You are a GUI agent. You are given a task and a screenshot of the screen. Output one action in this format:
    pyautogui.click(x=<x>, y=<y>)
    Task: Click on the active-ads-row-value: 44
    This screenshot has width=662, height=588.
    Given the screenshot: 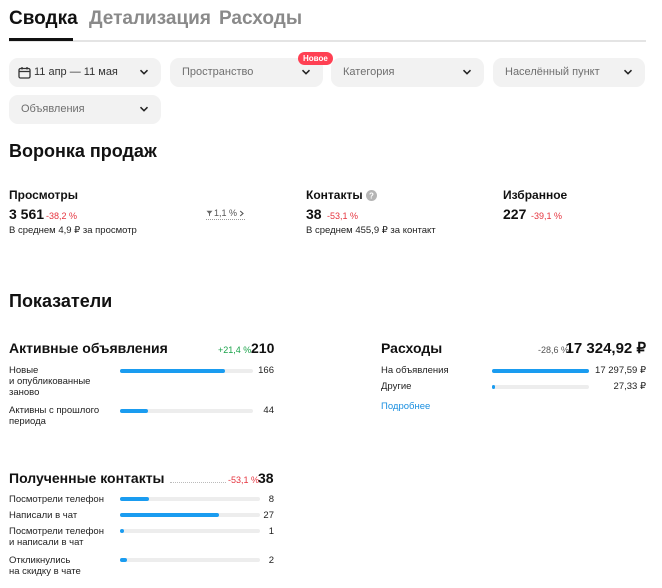 What is the action you would take?
    pyautogui.click(x=268, y=410)
    